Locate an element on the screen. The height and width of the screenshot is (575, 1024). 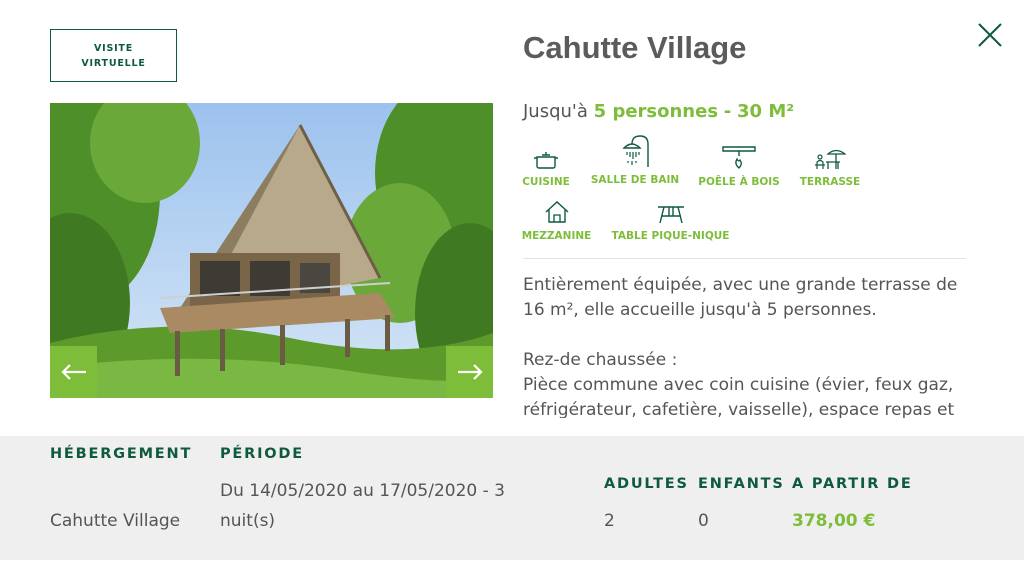
accommodation-value: Cahutte Village is located at coordinates (115, 521).